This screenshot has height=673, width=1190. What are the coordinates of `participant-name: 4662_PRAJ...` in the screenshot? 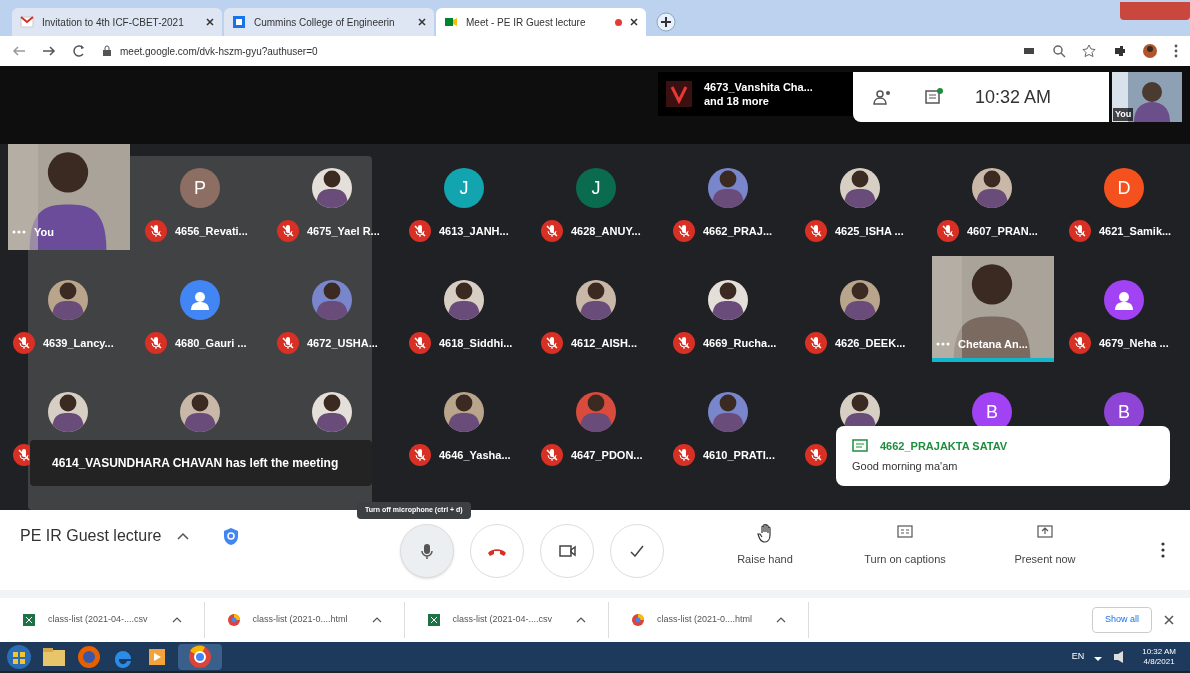 It's located at (738, 231).